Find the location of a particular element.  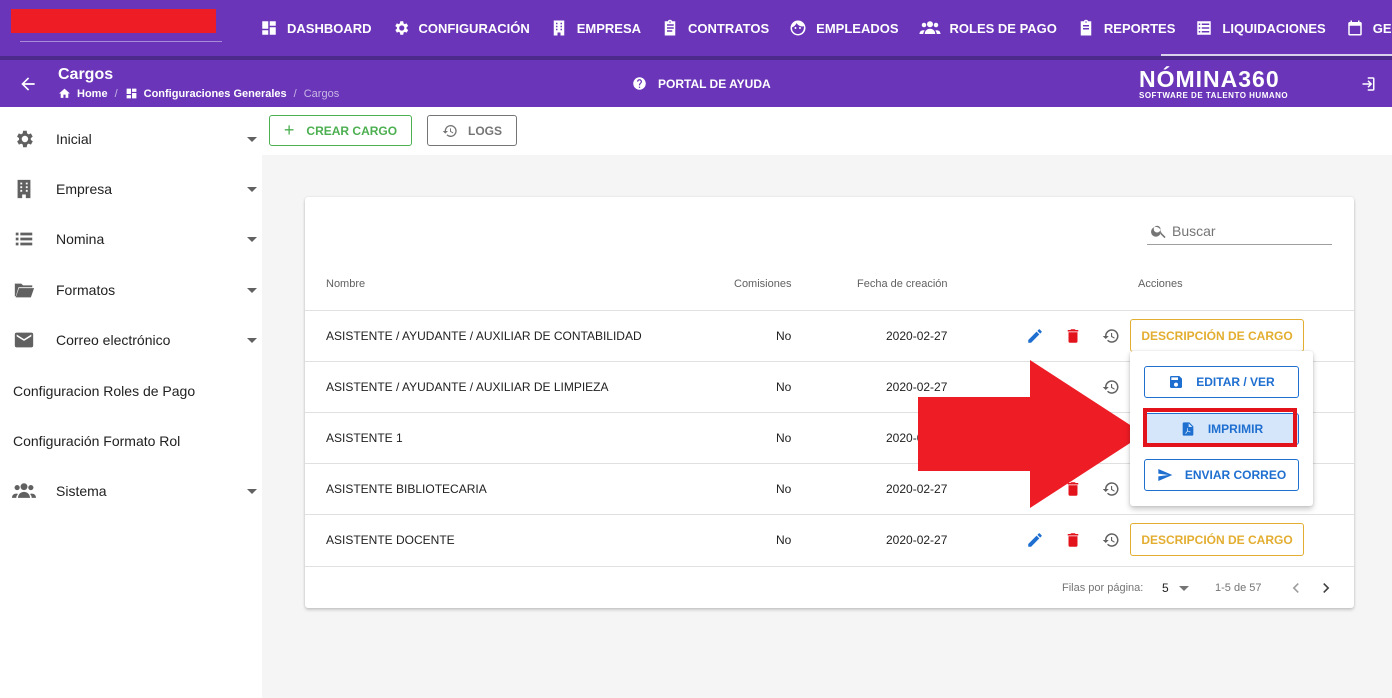

help-portal-link: PORTAL DE AYUDA is located at coordinates (701, 83).